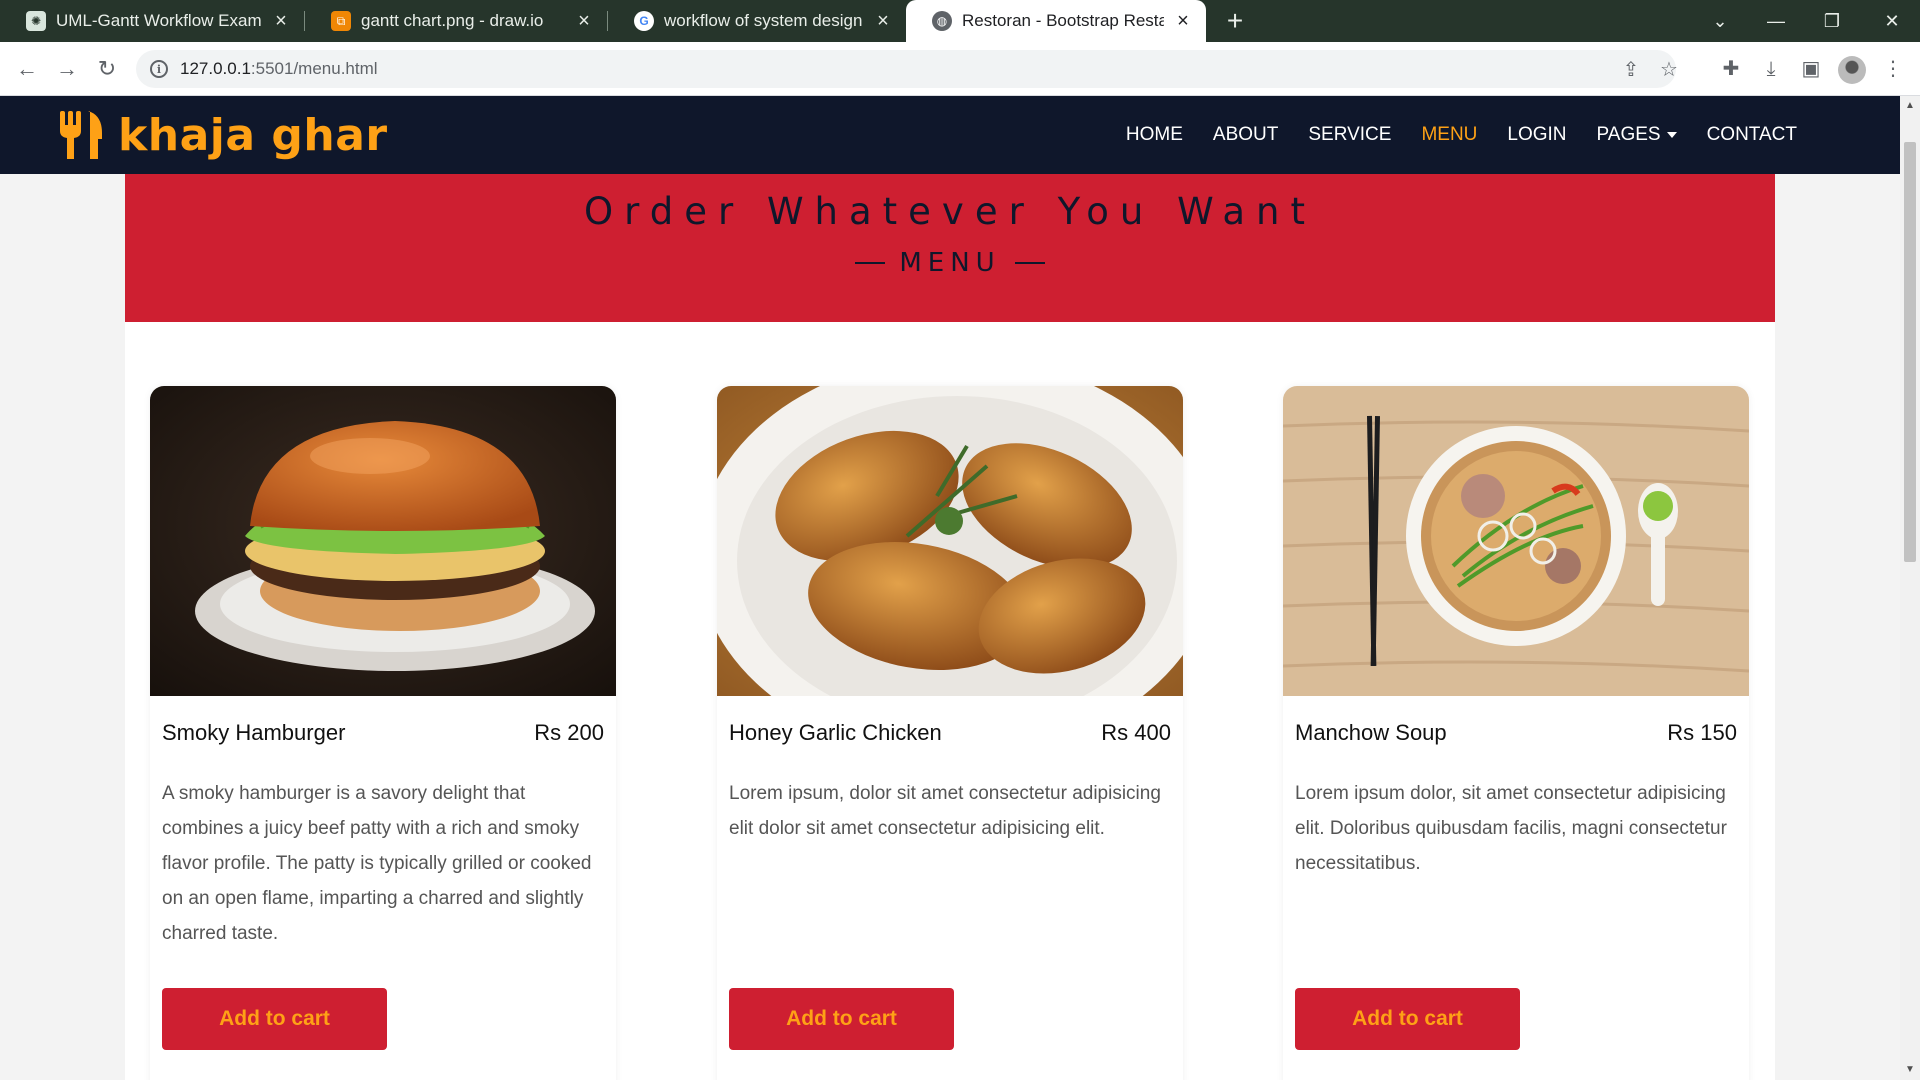 This screenshot has width=1920, height=1080. What do you see at coordinates (1631, 69) in the screenshot?
I see `share-icon: ⇪` at bounding box center [1631, 69].